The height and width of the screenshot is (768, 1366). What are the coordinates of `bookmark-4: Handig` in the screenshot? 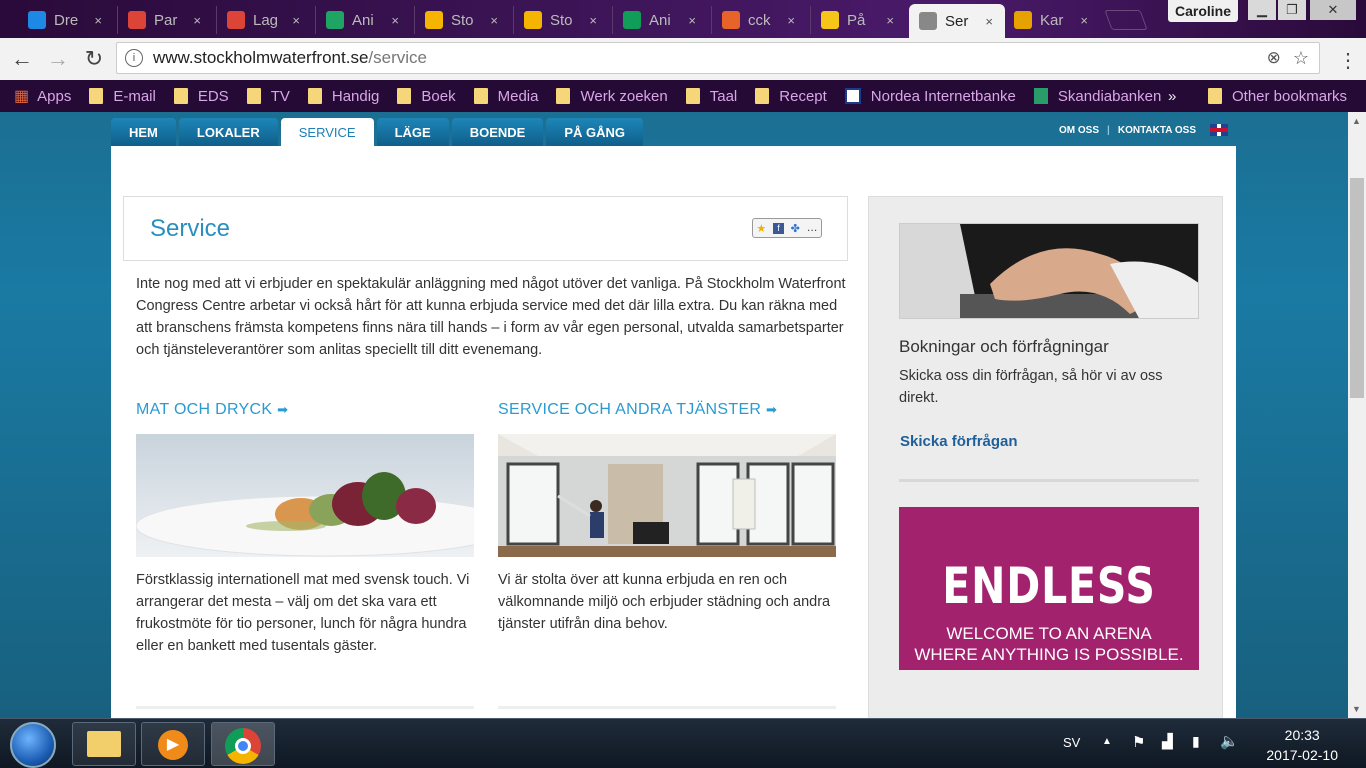 It's located at (343, 96).